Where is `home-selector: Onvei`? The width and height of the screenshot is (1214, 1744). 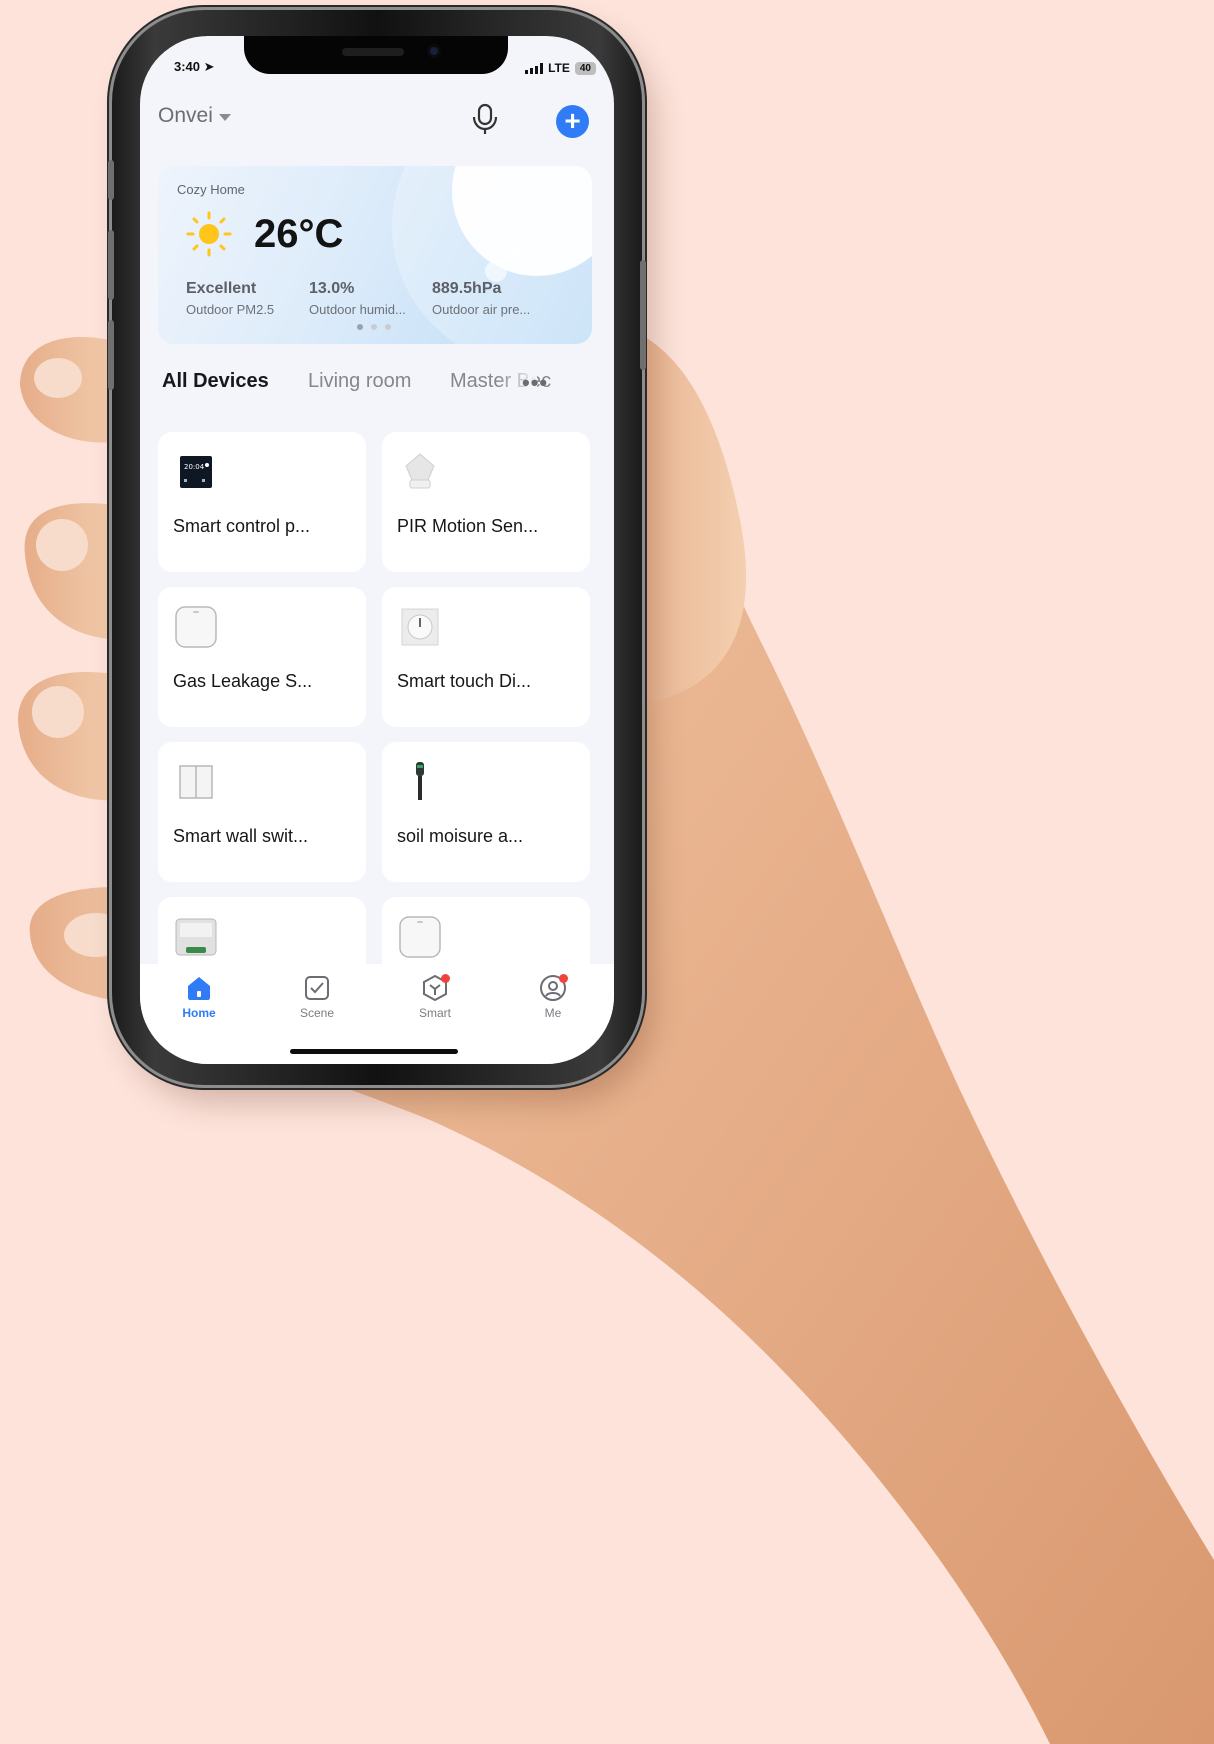
home-selector: Onvei is located at coordinates (194, 116).